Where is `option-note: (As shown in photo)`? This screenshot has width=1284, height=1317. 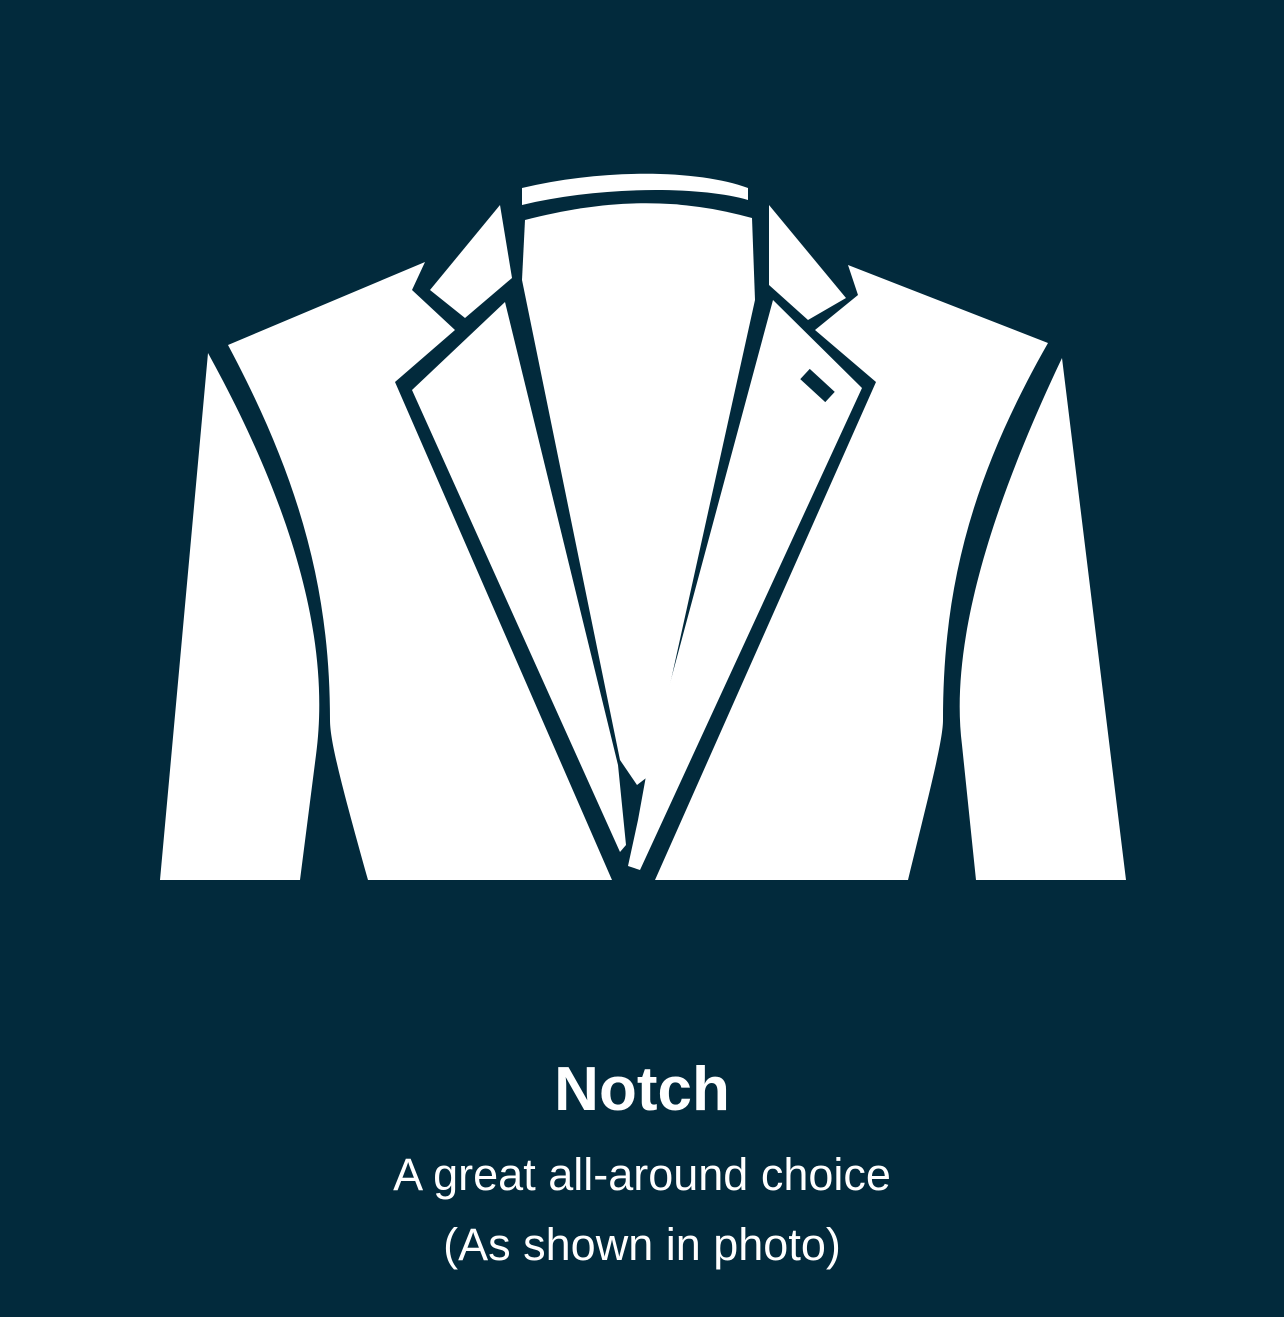 option-note: (As shown in photo) is located at coordinates (642, 1244).